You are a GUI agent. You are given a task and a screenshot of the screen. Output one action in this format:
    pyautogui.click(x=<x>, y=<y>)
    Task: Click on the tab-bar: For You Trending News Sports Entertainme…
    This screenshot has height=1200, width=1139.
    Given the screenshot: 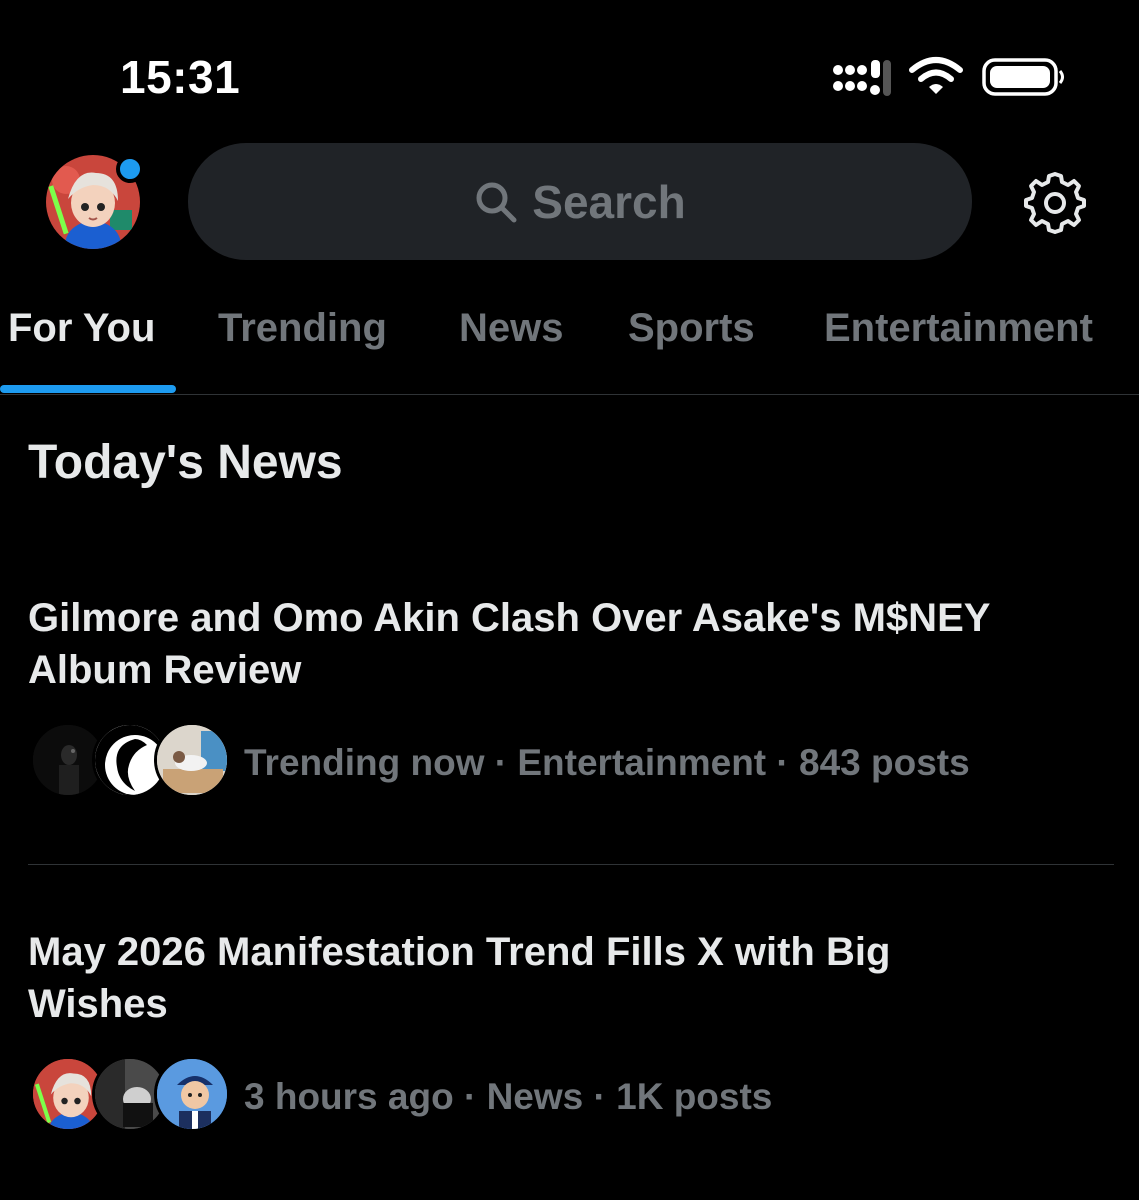 What is the action you would take?
    pyautogui.click(x=569, y=345)
    